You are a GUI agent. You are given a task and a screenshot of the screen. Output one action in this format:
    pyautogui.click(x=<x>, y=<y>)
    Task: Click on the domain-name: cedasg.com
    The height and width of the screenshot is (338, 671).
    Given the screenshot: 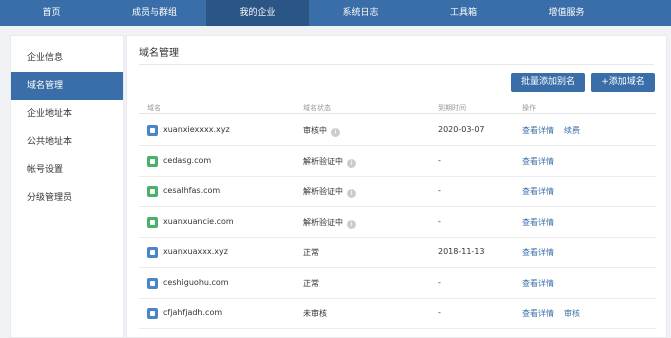 What is the action you would take?
    pyautogui.click(x=187, y=160)
    